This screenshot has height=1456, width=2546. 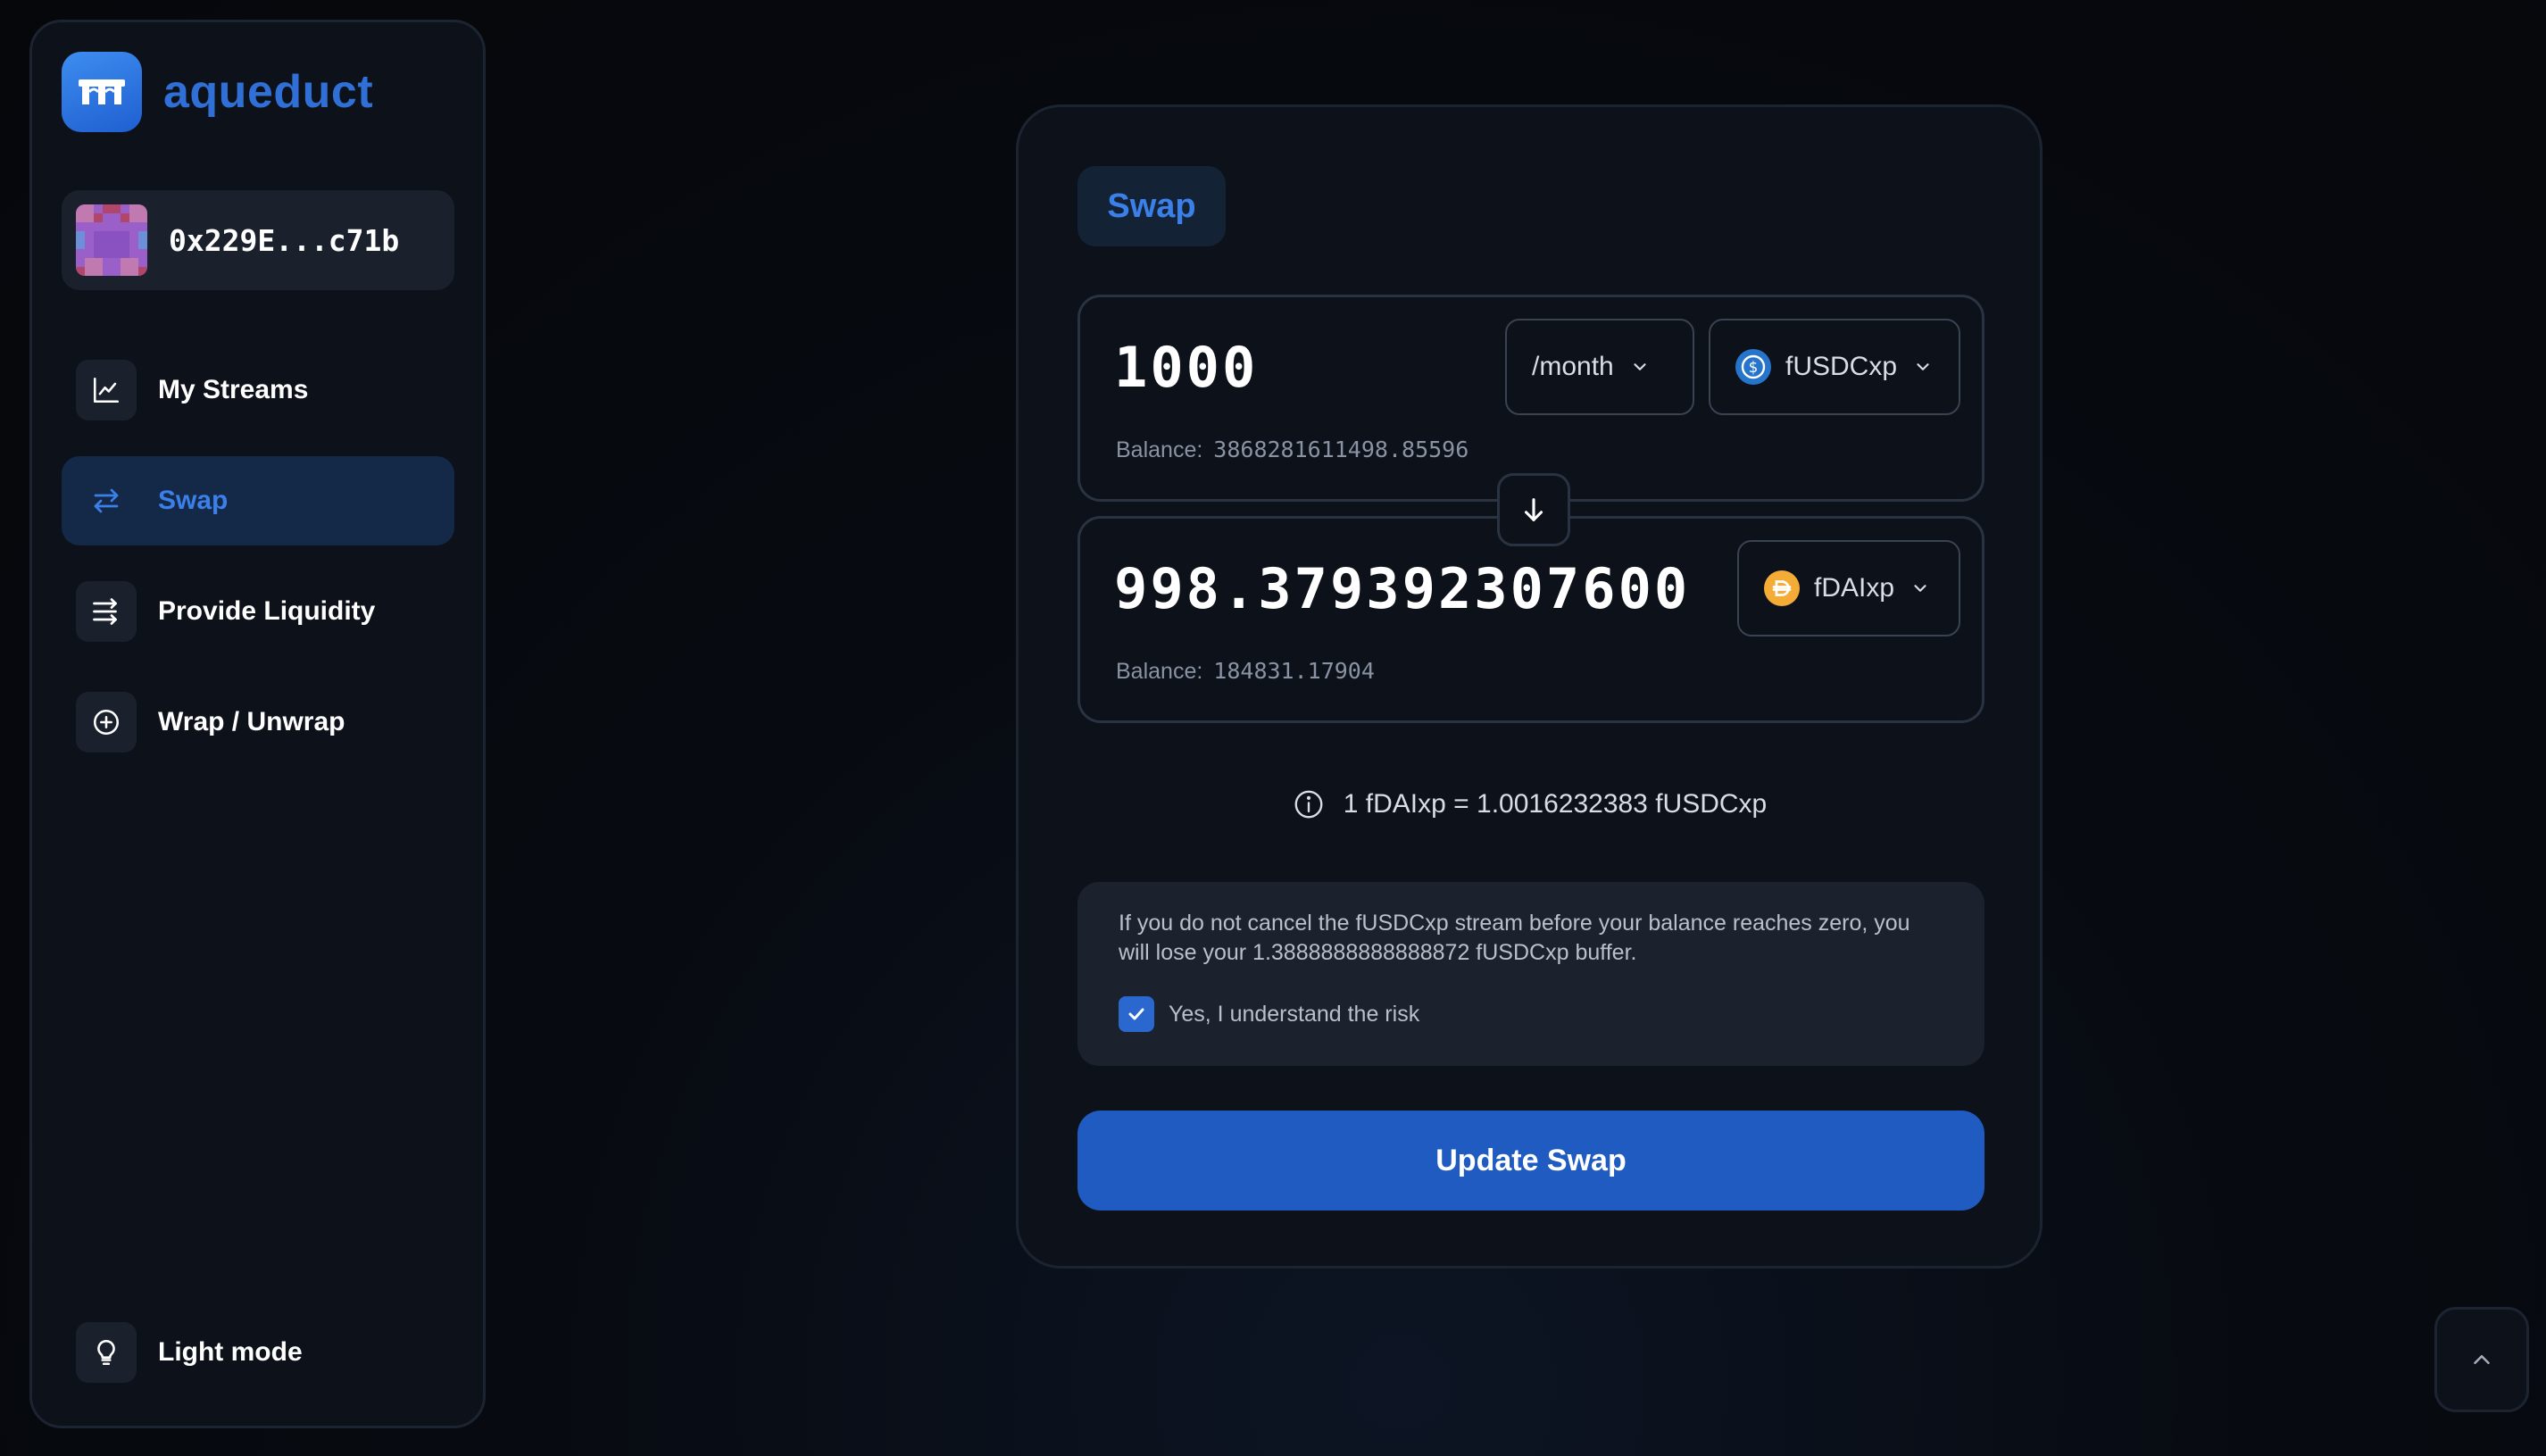 I want to click on from-balance: Balance: 3868281611498.85596, so click(x=1292, y=450).